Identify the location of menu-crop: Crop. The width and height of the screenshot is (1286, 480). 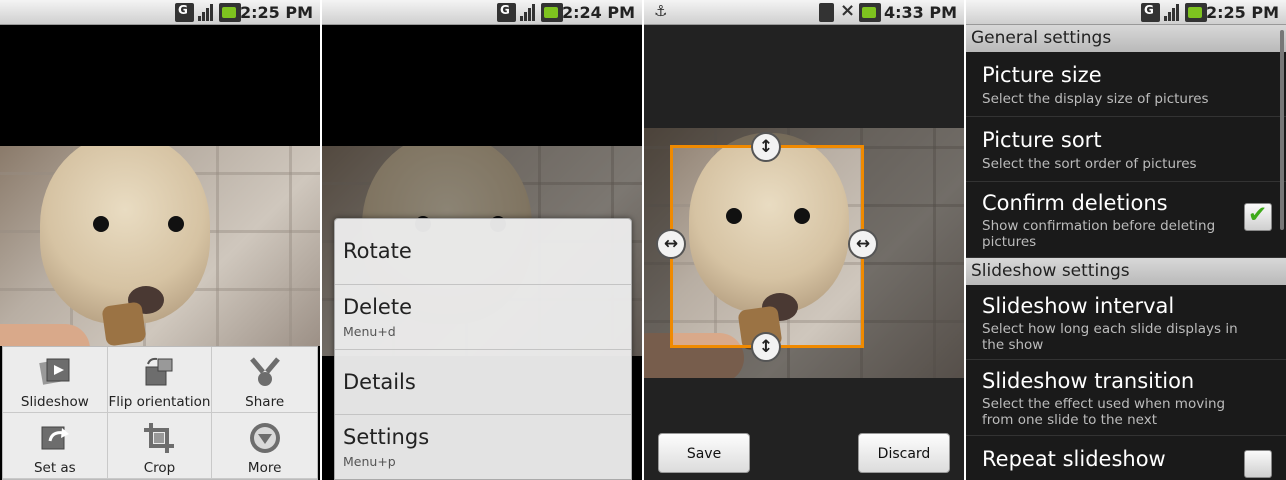
(160, 446).